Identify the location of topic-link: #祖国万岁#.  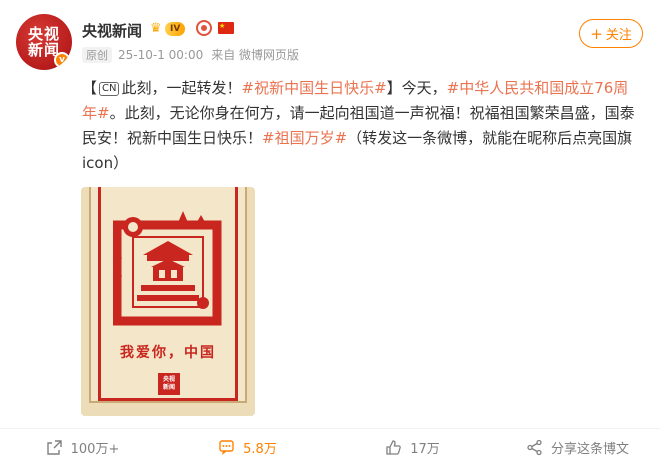
(304, 138).